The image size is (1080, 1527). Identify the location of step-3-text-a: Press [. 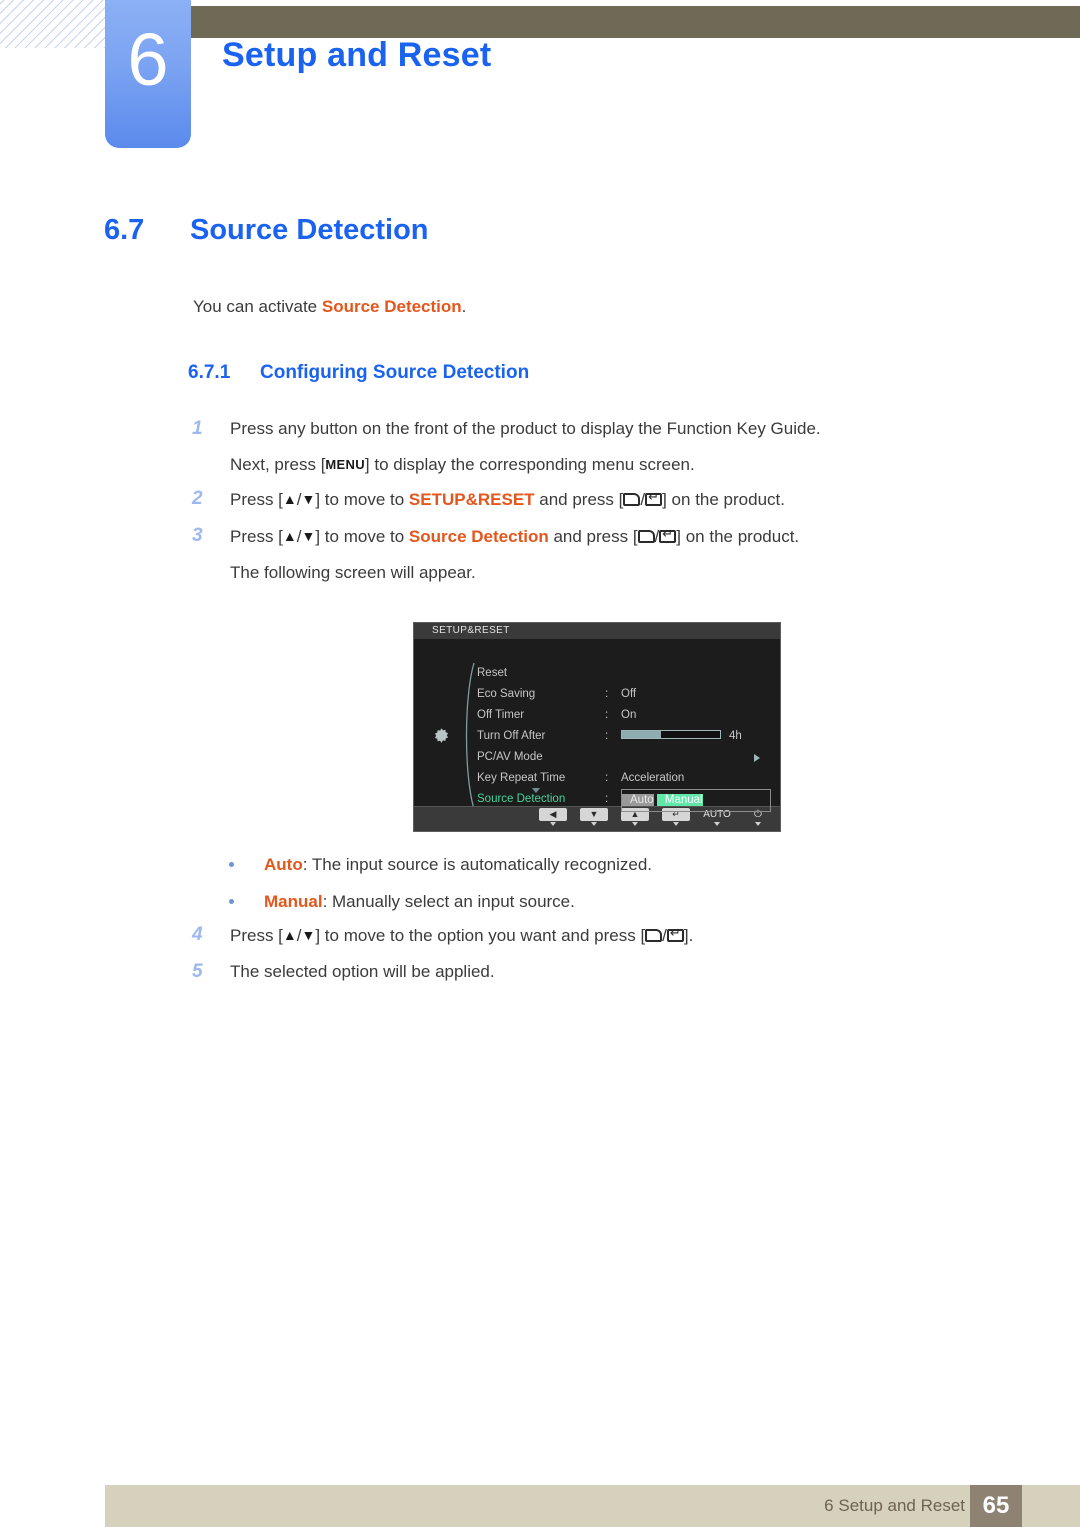
(256, 536).